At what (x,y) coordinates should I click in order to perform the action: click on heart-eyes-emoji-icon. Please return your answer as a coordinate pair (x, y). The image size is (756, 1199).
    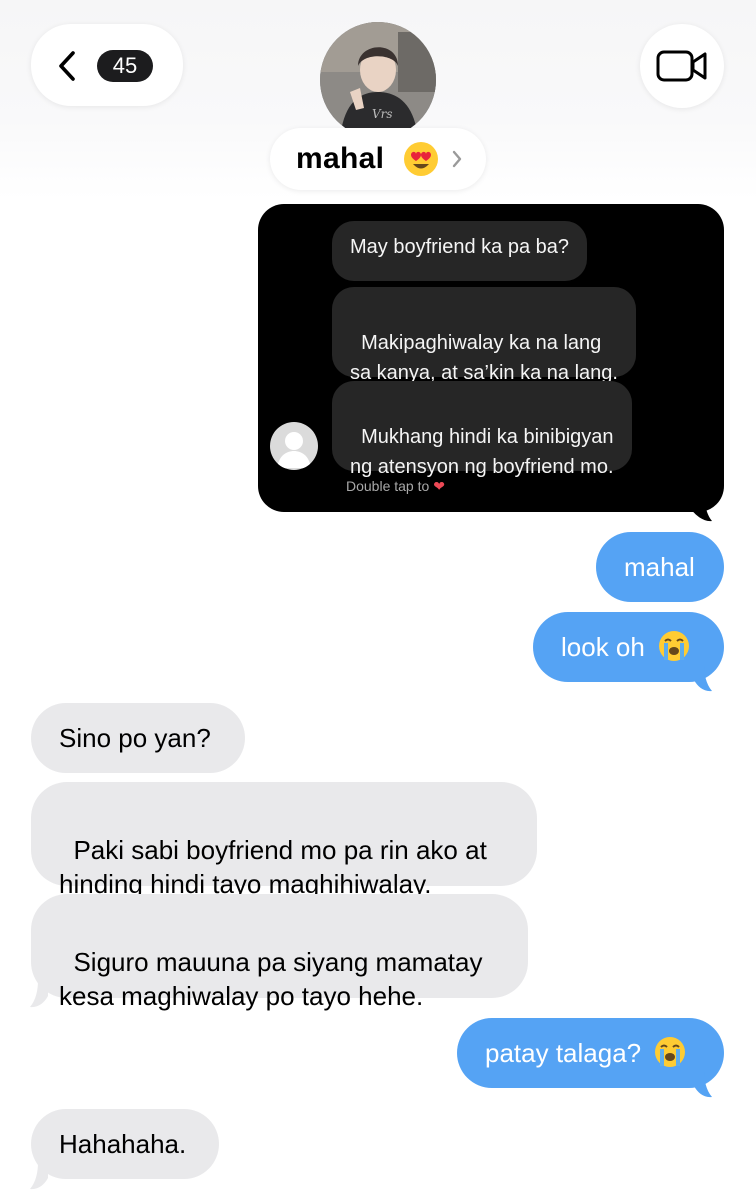
    Looking at the image, I should click on (421, 159).